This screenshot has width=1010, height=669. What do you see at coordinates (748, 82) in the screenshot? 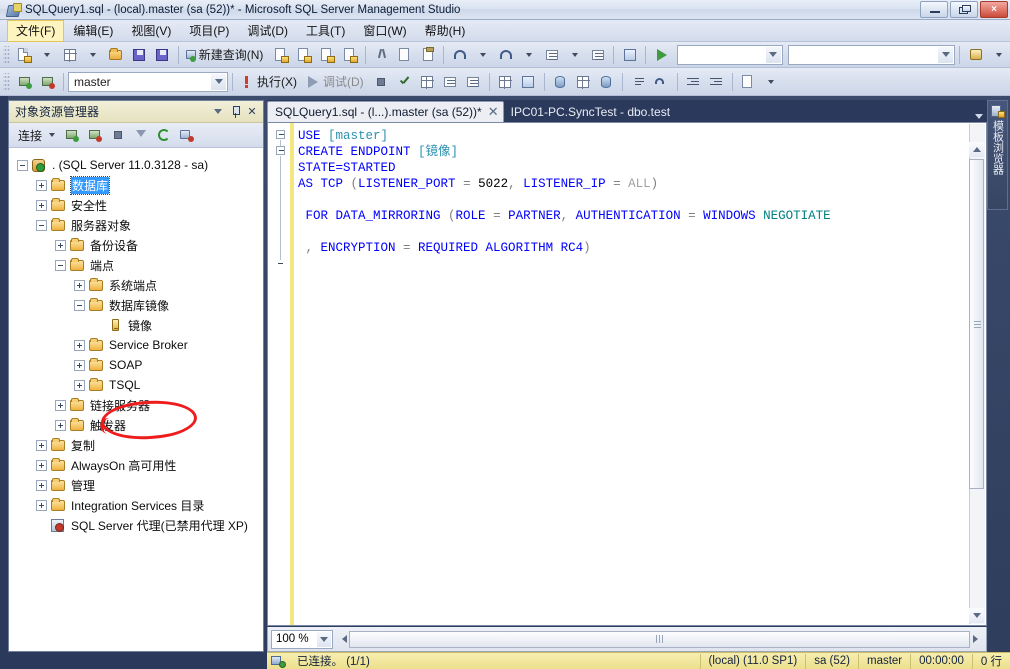
I see `specify-values-button` at bounding box center [748, 82].